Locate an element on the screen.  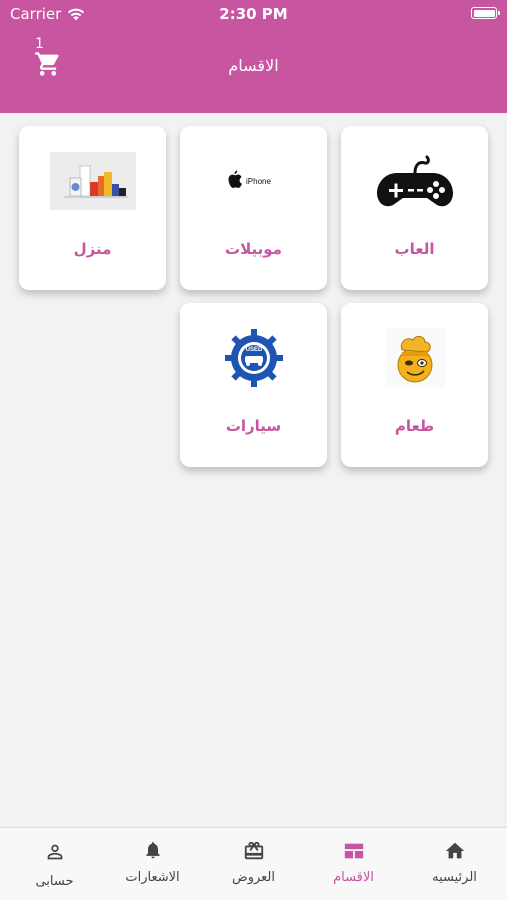
tab-account: حسابى is located at coordinates (54, 864).